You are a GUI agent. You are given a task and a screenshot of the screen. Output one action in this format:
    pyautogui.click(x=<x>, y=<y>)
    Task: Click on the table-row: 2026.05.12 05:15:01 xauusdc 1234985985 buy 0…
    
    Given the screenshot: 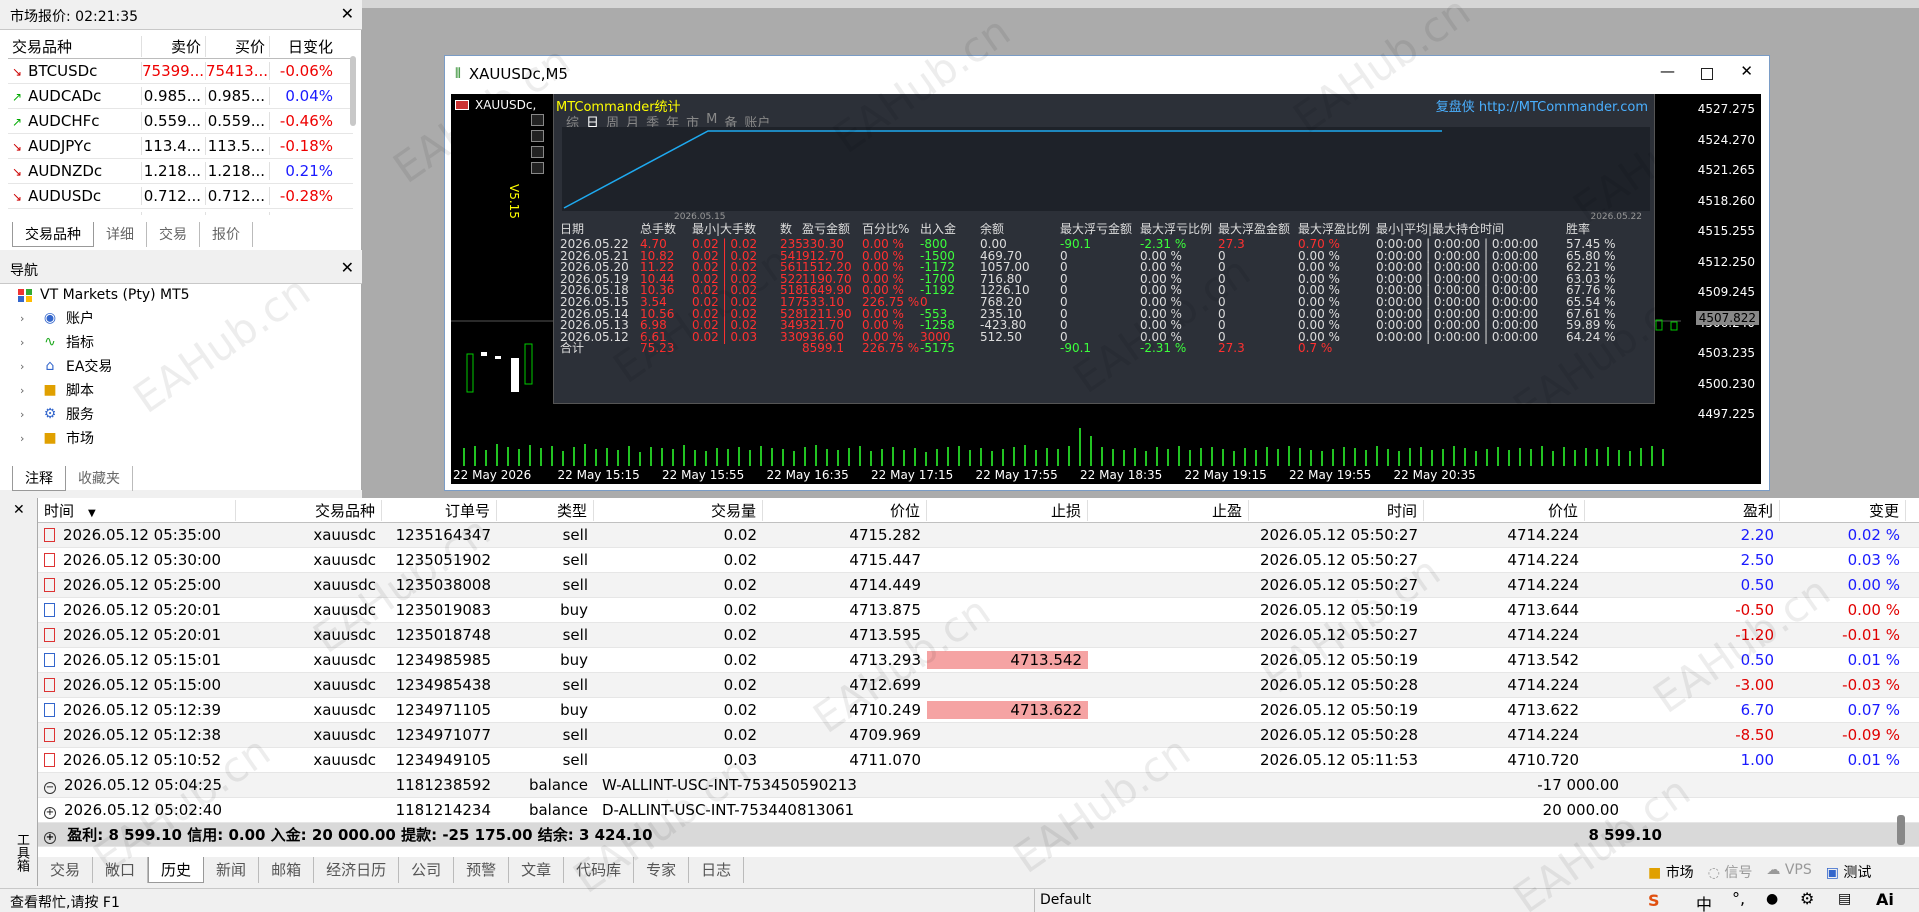 What is the action you would take?
    pyautogui.click(x=978, y=660)
    